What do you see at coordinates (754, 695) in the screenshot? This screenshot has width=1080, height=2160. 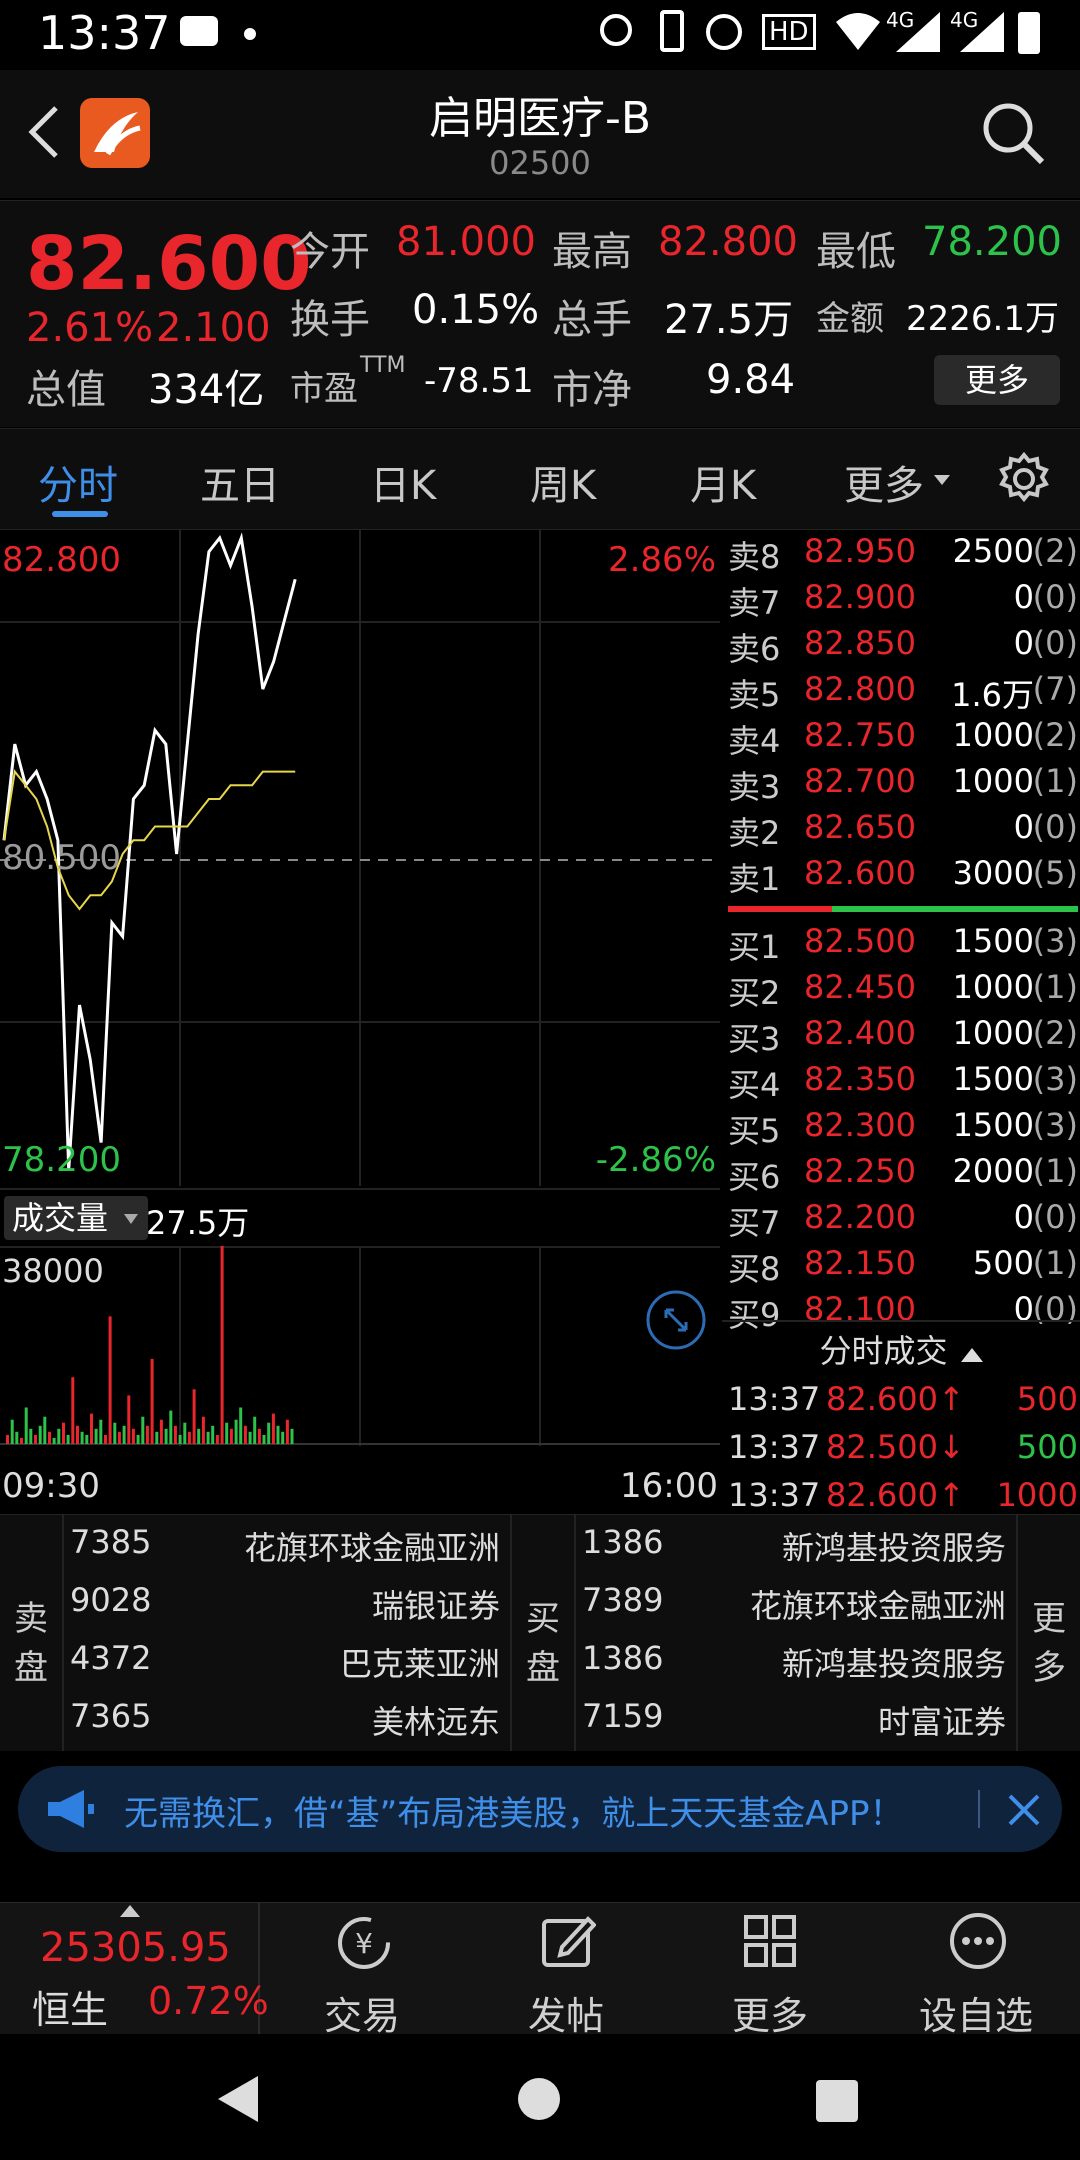 I see `ask-label: 卖5` at bounding box center [754, 695].